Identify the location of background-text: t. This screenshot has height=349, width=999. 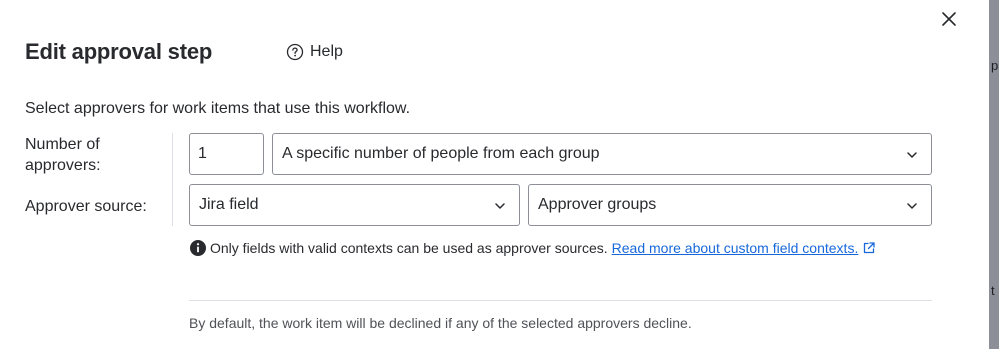
(993, 290).